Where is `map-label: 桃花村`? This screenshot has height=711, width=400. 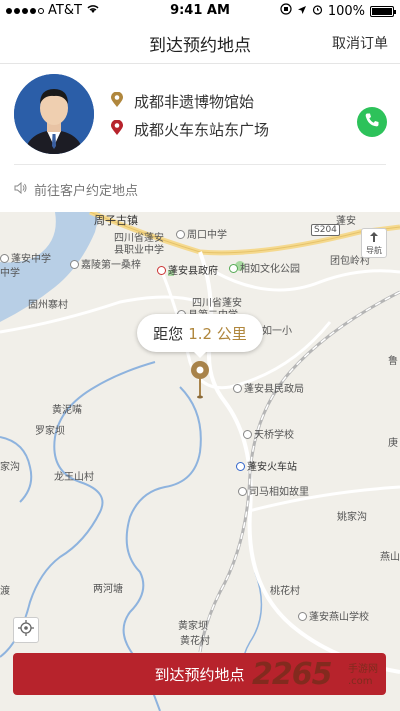 map-label: 桃花村 is located at coordinates (285, 591).